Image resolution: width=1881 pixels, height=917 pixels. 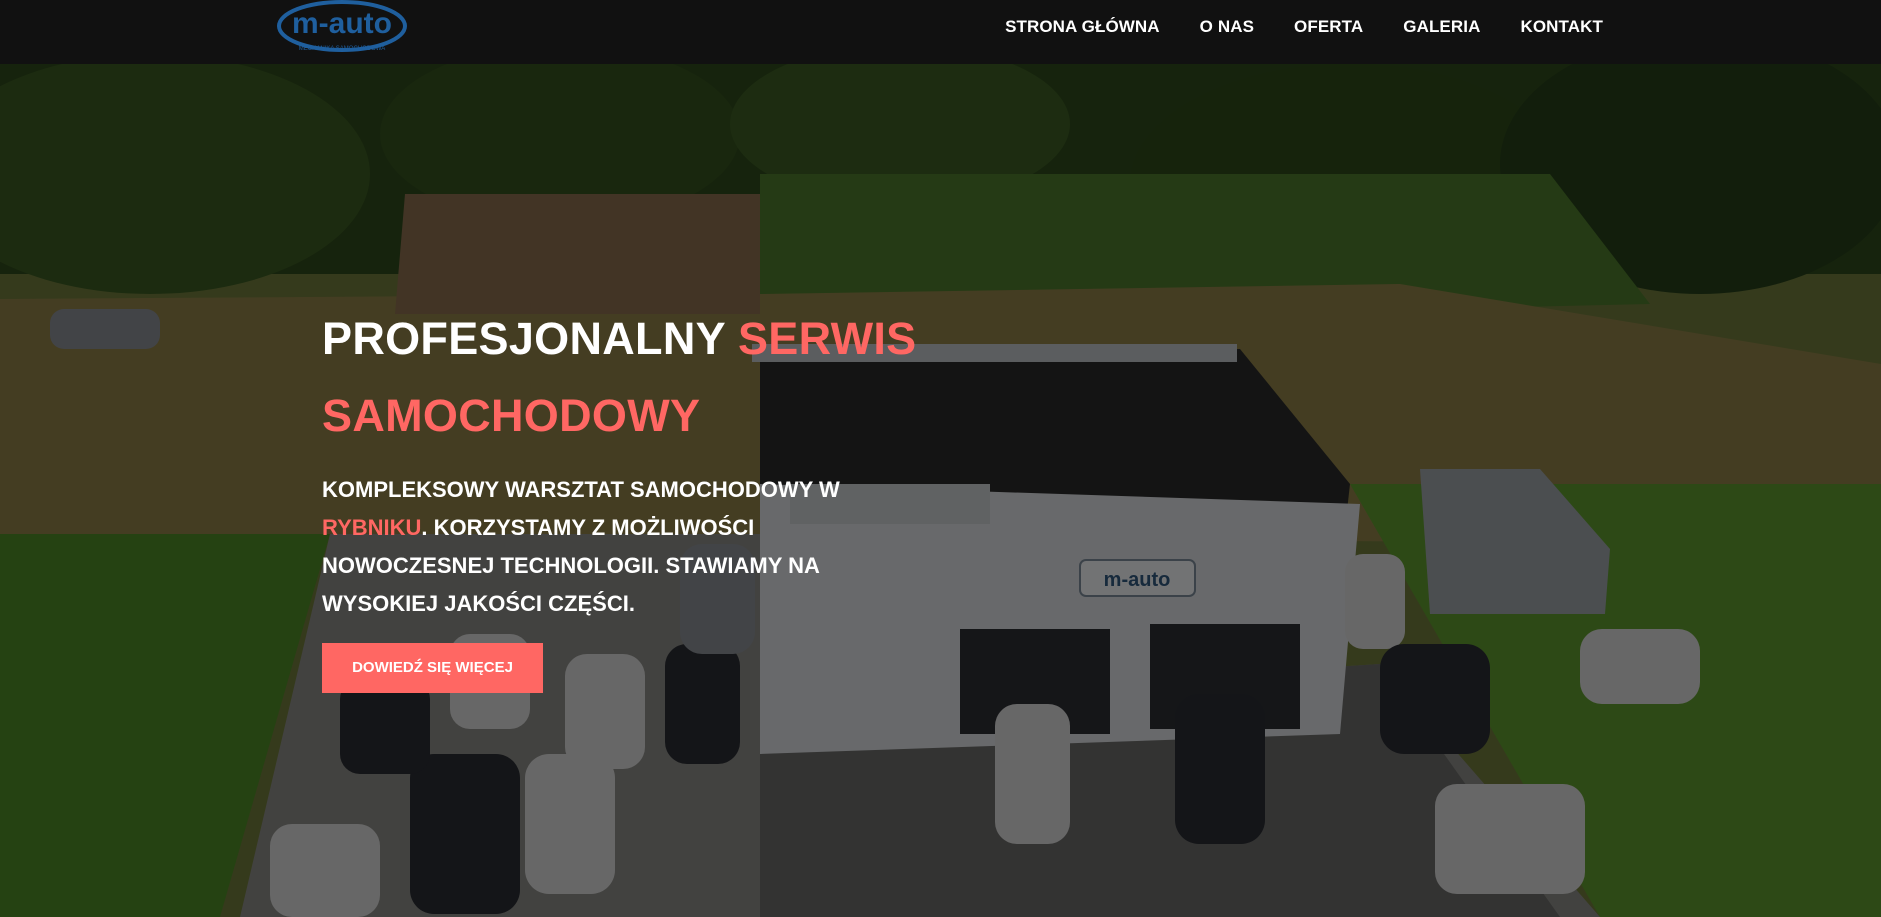 I want to click on site-logo: m-auto MECHANIKA SAMOCHODOWA, so click(x=343, y=28).